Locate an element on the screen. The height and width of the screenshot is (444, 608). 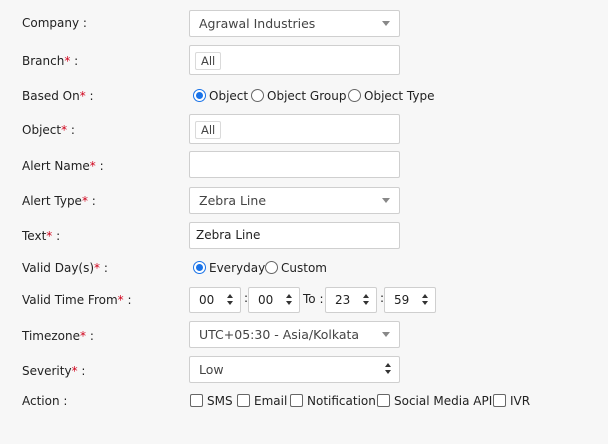
text-label: Text* : is located at coordinates (41, 236).